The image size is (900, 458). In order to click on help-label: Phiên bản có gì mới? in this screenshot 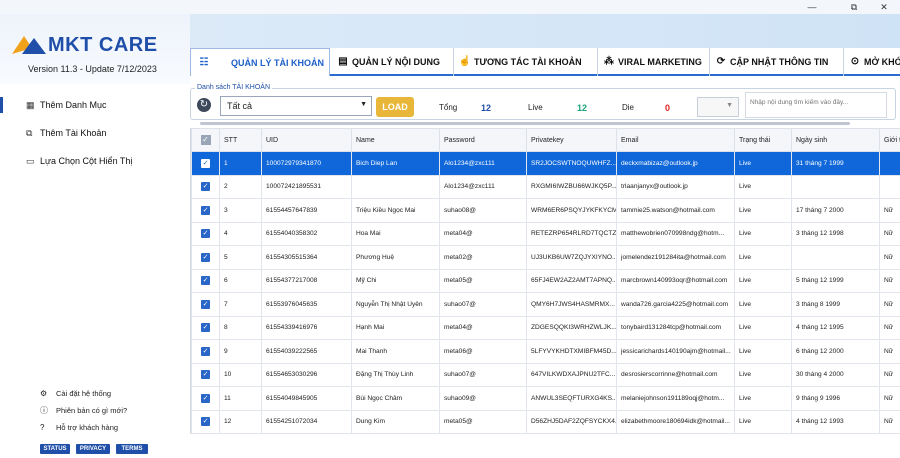, I will do `click(92, 410)`.